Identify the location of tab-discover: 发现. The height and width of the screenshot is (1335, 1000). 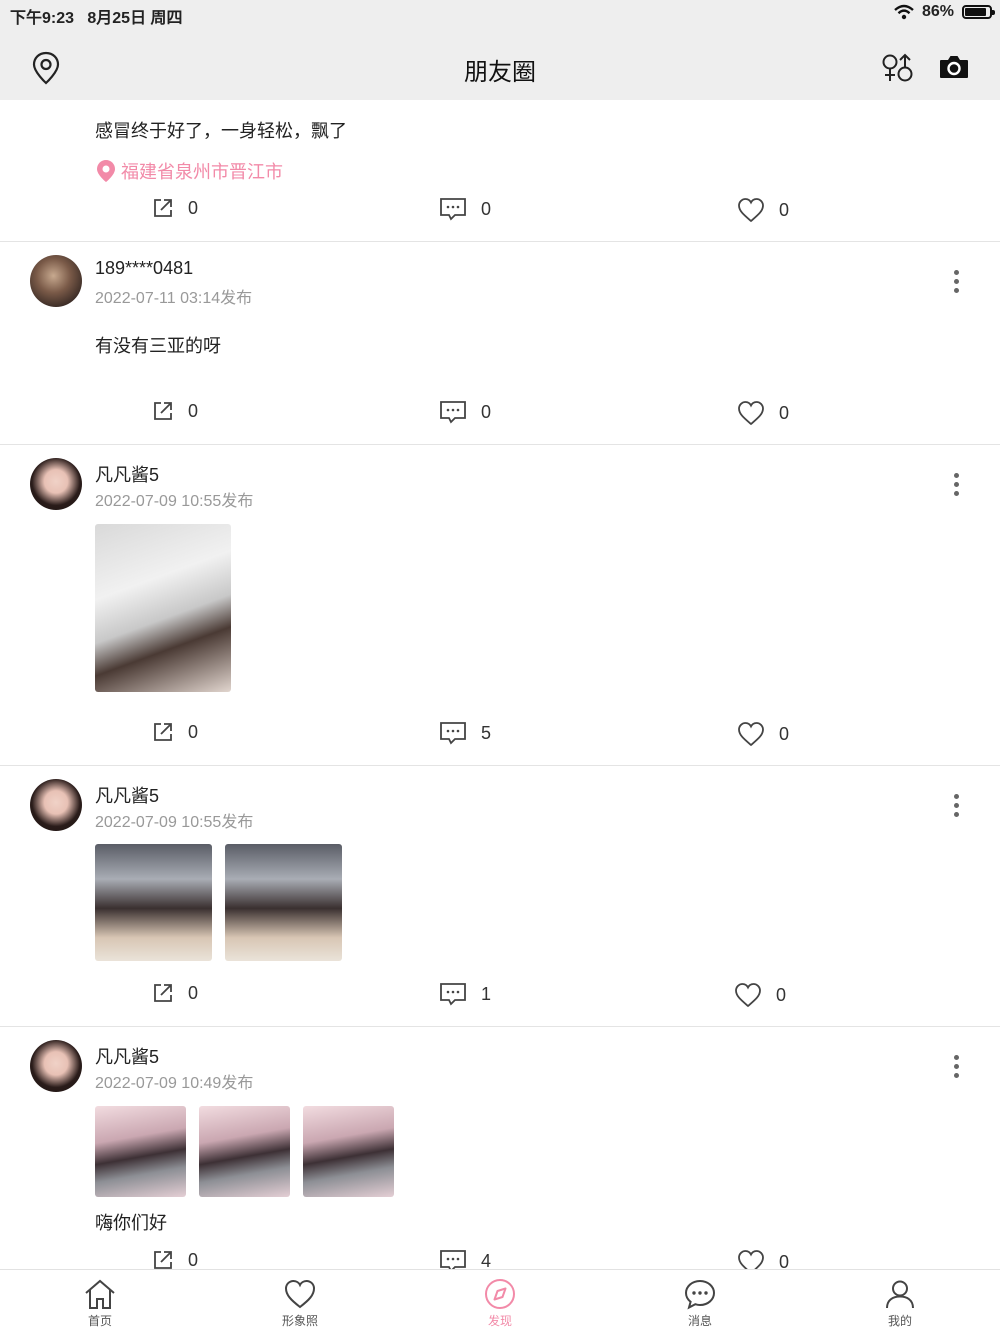
(500, 1303).